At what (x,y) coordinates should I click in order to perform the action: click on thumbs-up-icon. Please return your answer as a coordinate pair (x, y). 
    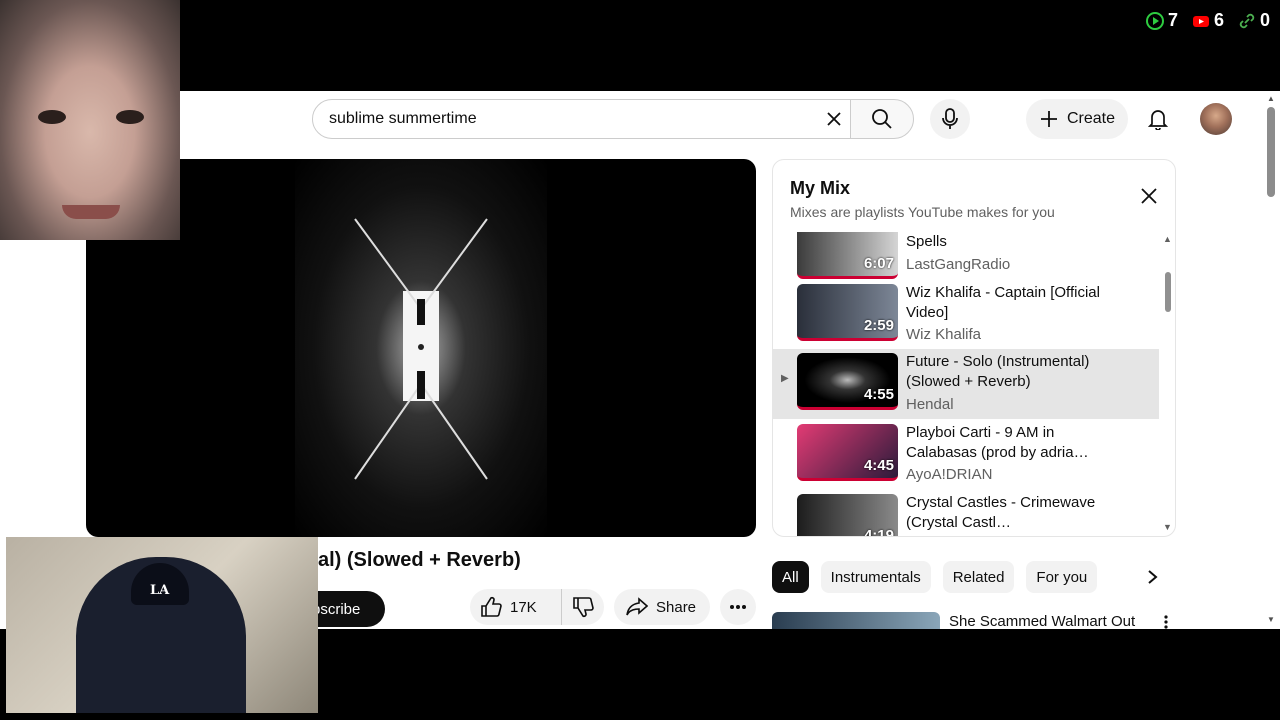
    Looking at the image, I should click on (491, 606).